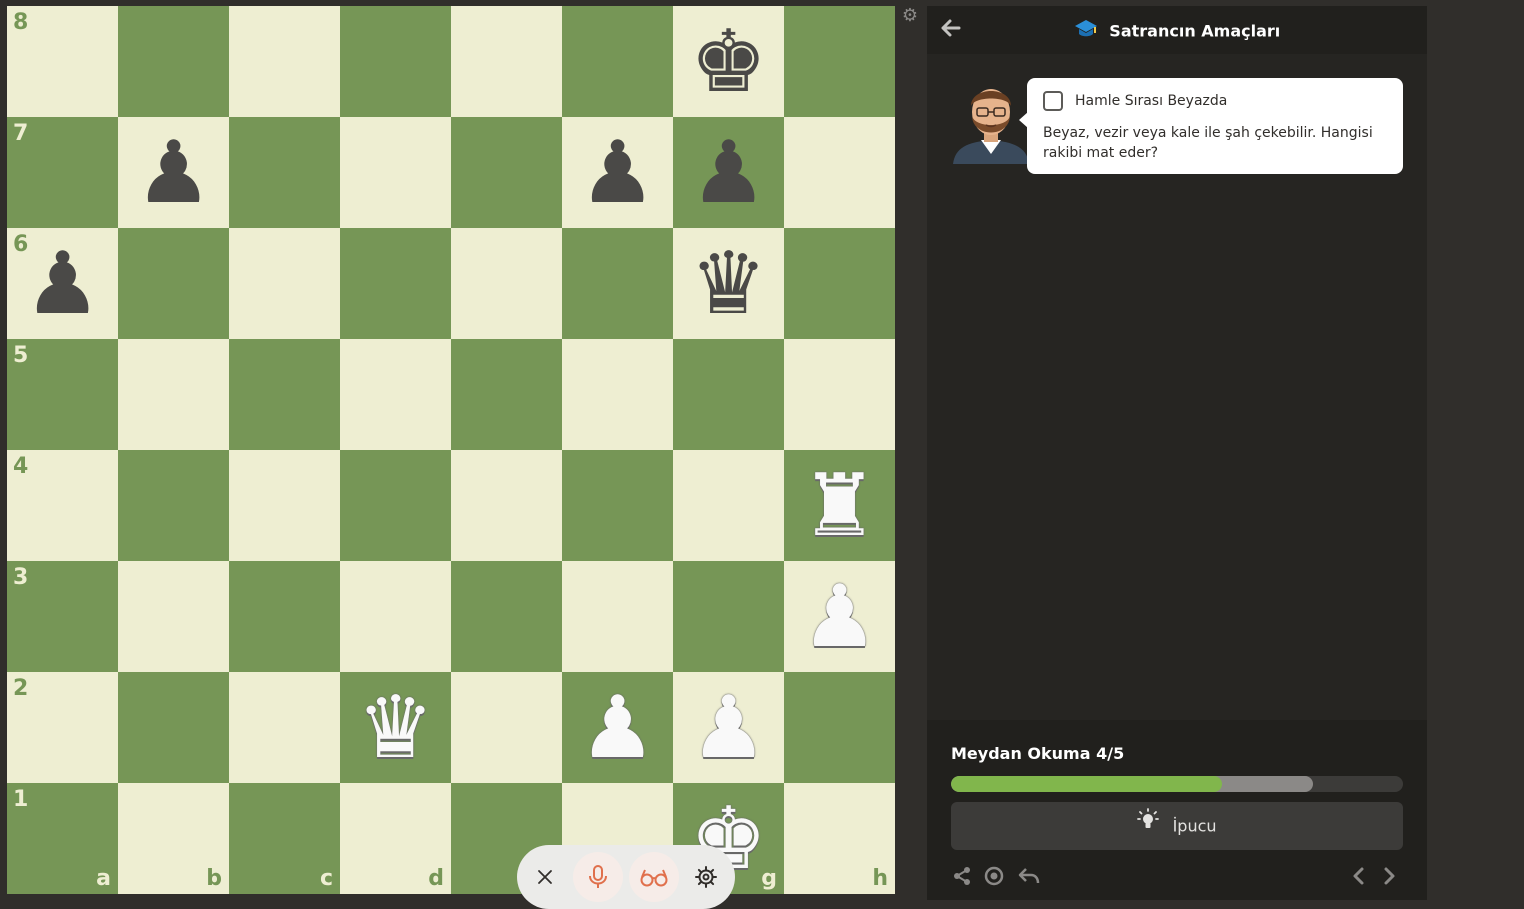 The height and width of the screenshot is (909, 1524). Describe the element at coordinates (284, 61) in the screenshot. I see `square-c8` at that location.